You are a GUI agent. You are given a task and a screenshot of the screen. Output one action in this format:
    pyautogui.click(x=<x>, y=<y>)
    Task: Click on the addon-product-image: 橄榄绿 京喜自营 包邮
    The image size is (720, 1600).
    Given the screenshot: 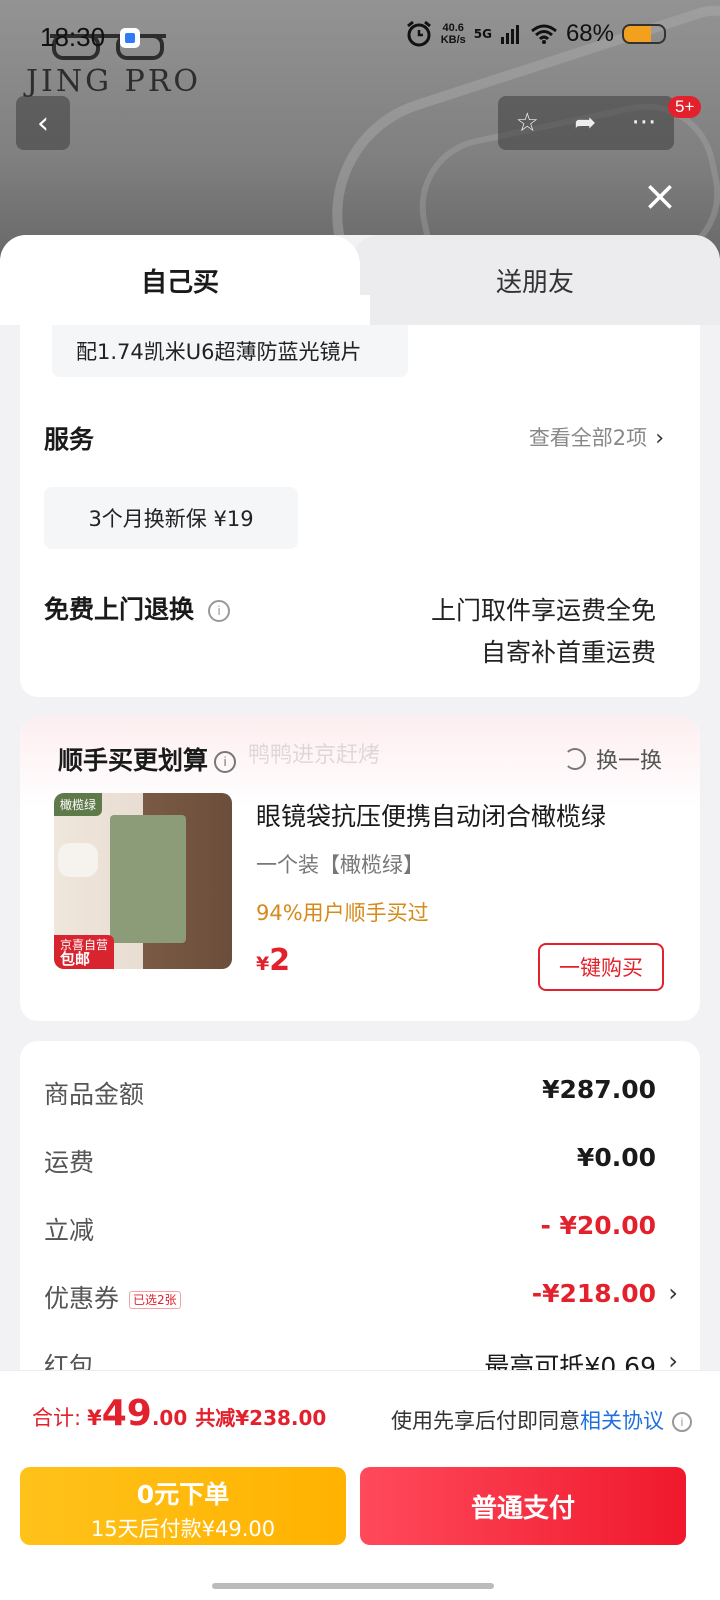 What is the action you would take?
    pyautogui.click(x=143, y=881)
    